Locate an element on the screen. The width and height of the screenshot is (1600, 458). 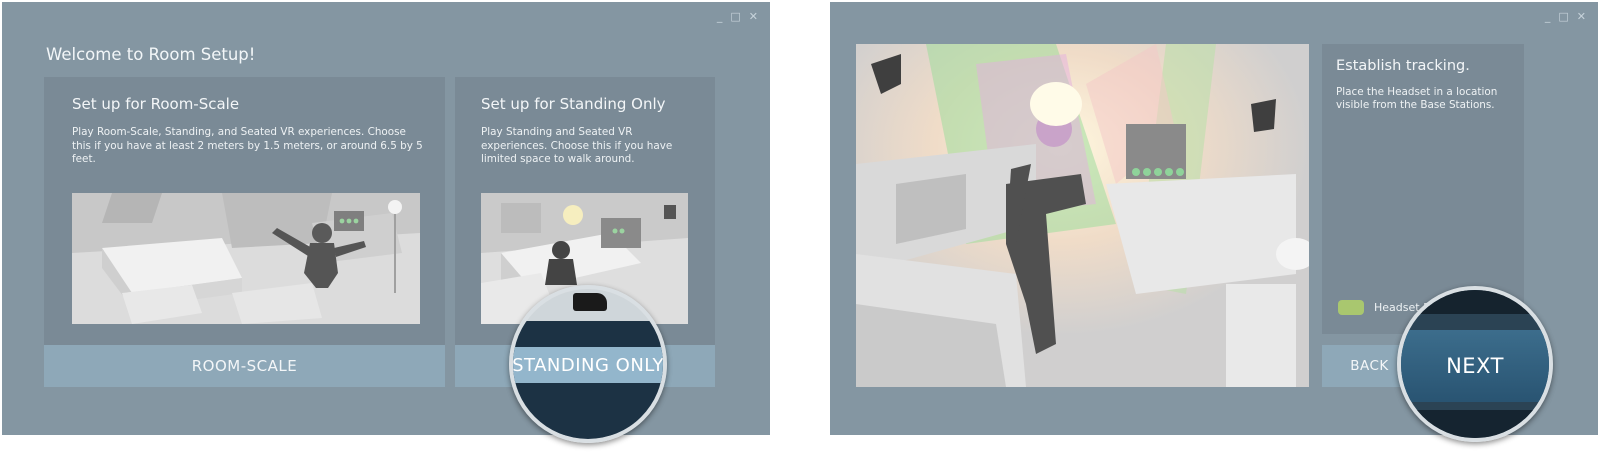
room-scale-button: ROOM-SCALE is located at coordinates (244, 366).